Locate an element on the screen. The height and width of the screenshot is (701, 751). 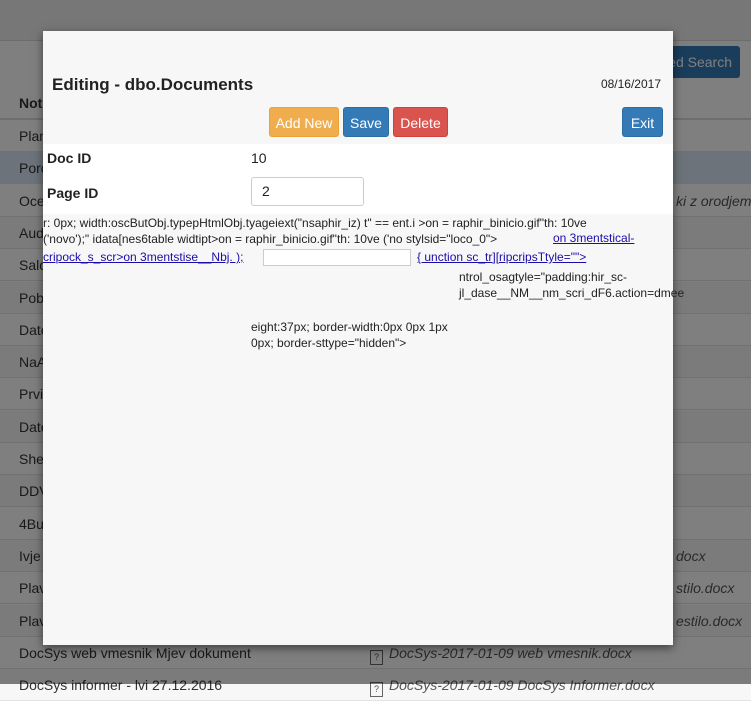
raw-markup-link3: { unction sc_tr][ripcripsTtyle=""> is located at coordinates (501, 257).